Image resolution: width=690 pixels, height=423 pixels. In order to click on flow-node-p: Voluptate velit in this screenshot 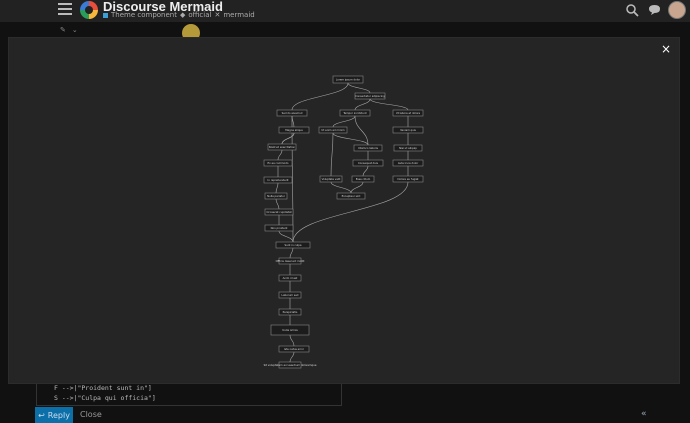, I will do `click(331, 179)`.